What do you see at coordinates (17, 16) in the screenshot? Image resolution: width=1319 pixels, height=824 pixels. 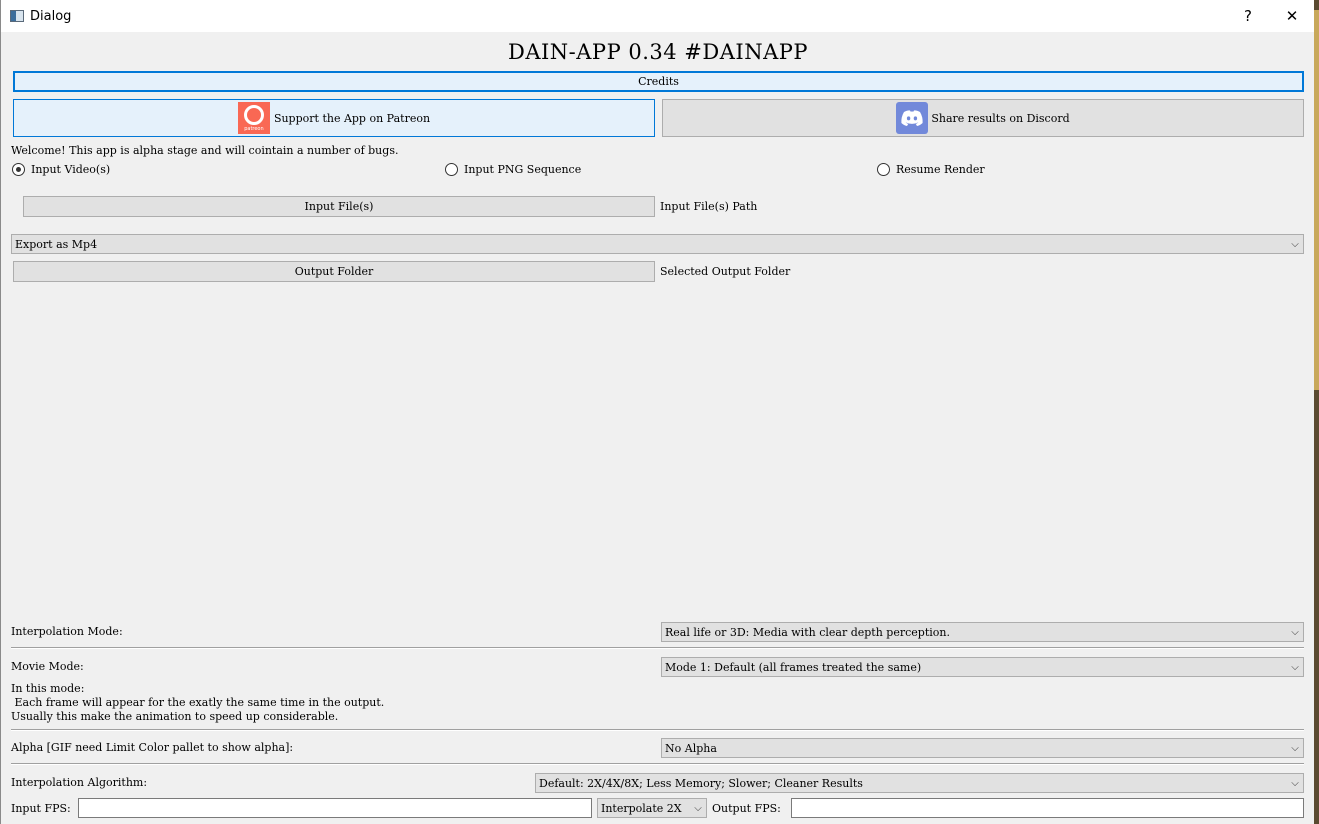 I see `window-icon` at bounding box center [17, 16].